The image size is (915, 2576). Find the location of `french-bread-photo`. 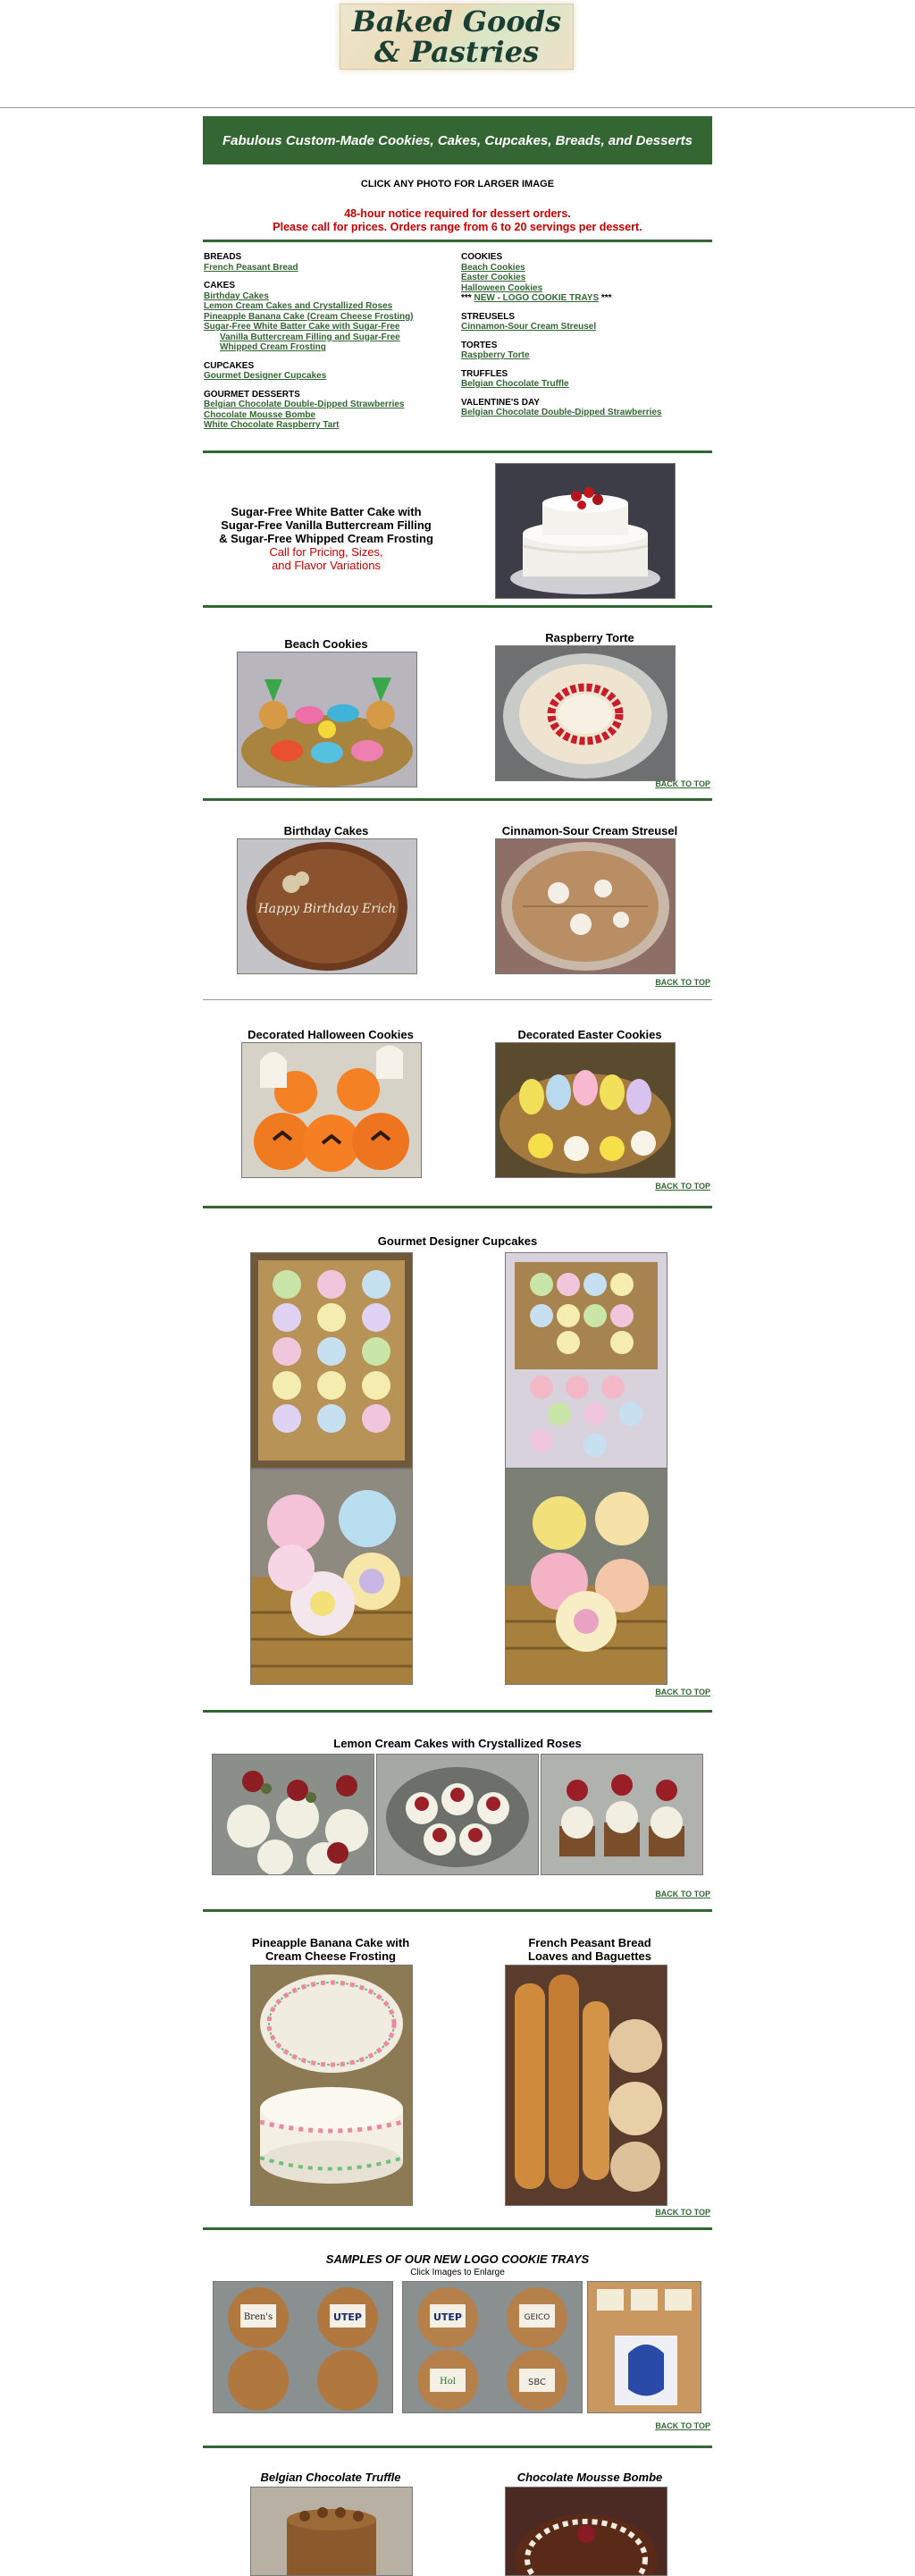

french-bread-photo is located at coordinates (586, 2085).